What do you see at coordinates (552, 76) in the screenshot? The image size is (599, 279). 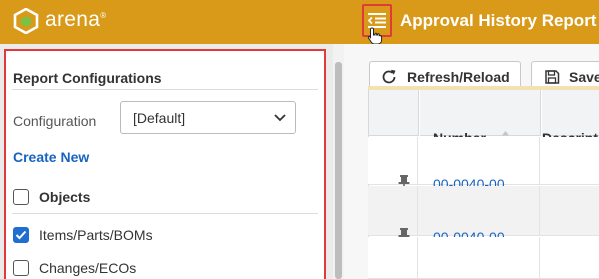 I see `save-icon` at bounding box center [552, 76].